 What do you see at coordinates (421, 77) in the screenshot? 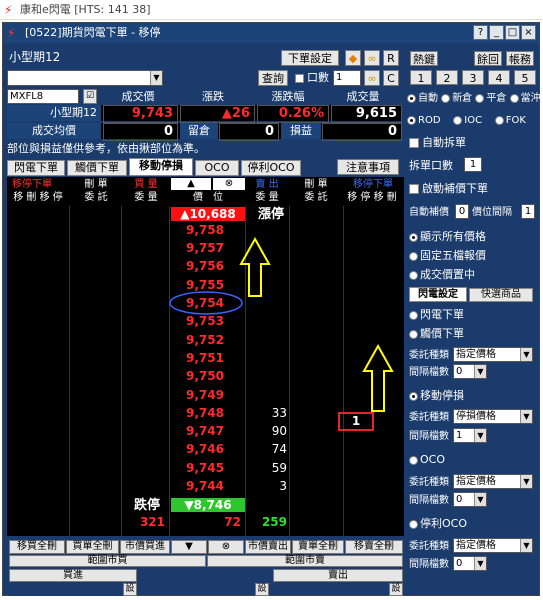
I see `quick-1-button: 1` at bounding box center [421, 77].